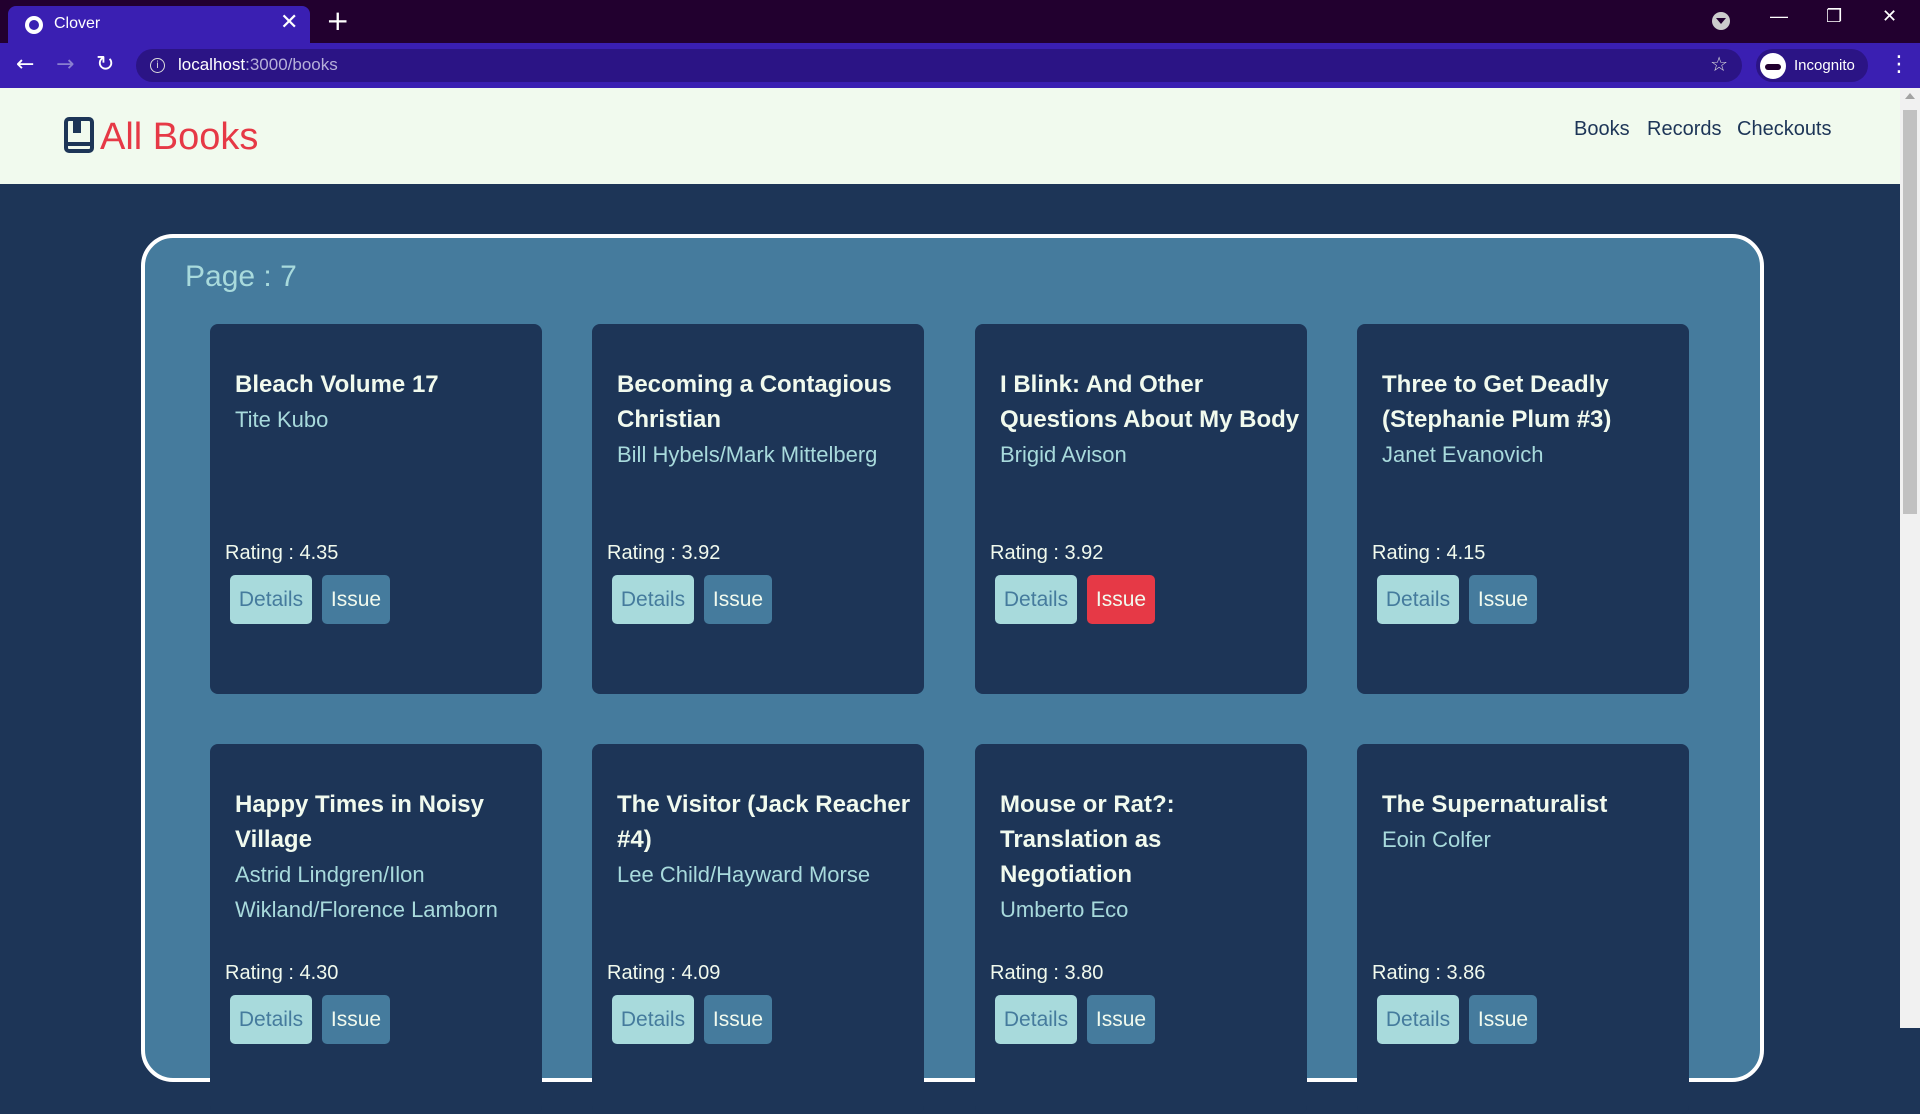  Describe the element at coordinates (282, 419) in the screenshot. I see `book-author: Tite Kubo` at that location.